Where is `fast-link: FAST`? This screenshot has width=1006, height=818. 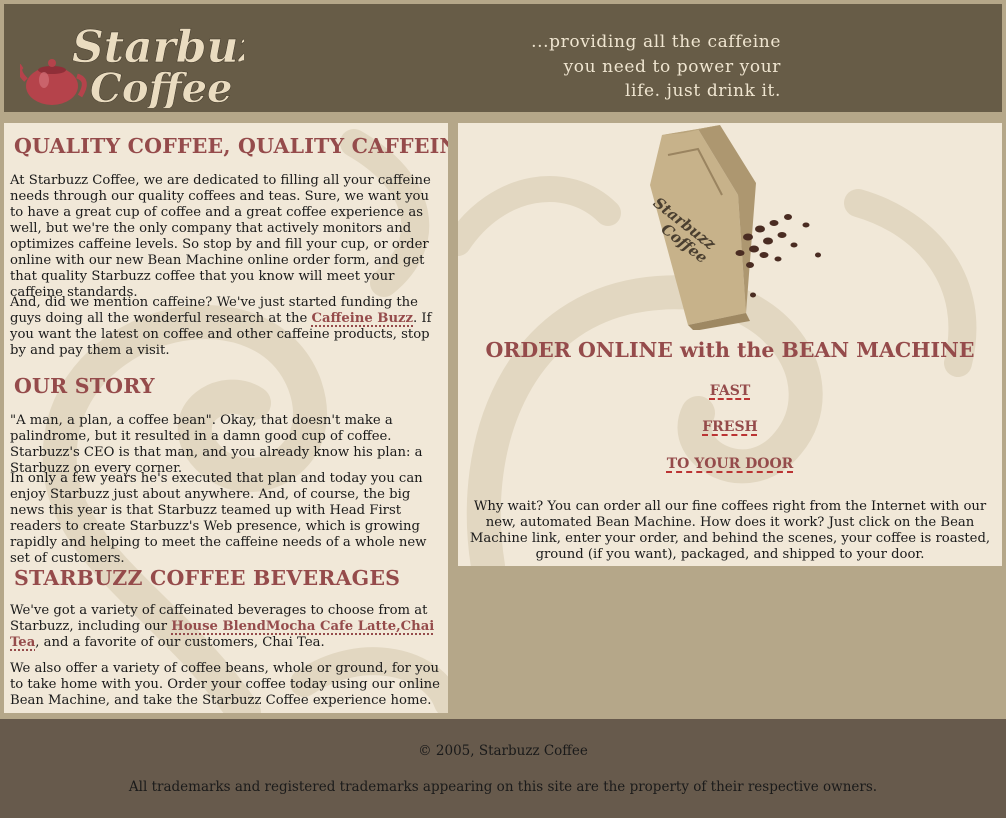 fast-link: FAST is located at coordinates (730, 391).